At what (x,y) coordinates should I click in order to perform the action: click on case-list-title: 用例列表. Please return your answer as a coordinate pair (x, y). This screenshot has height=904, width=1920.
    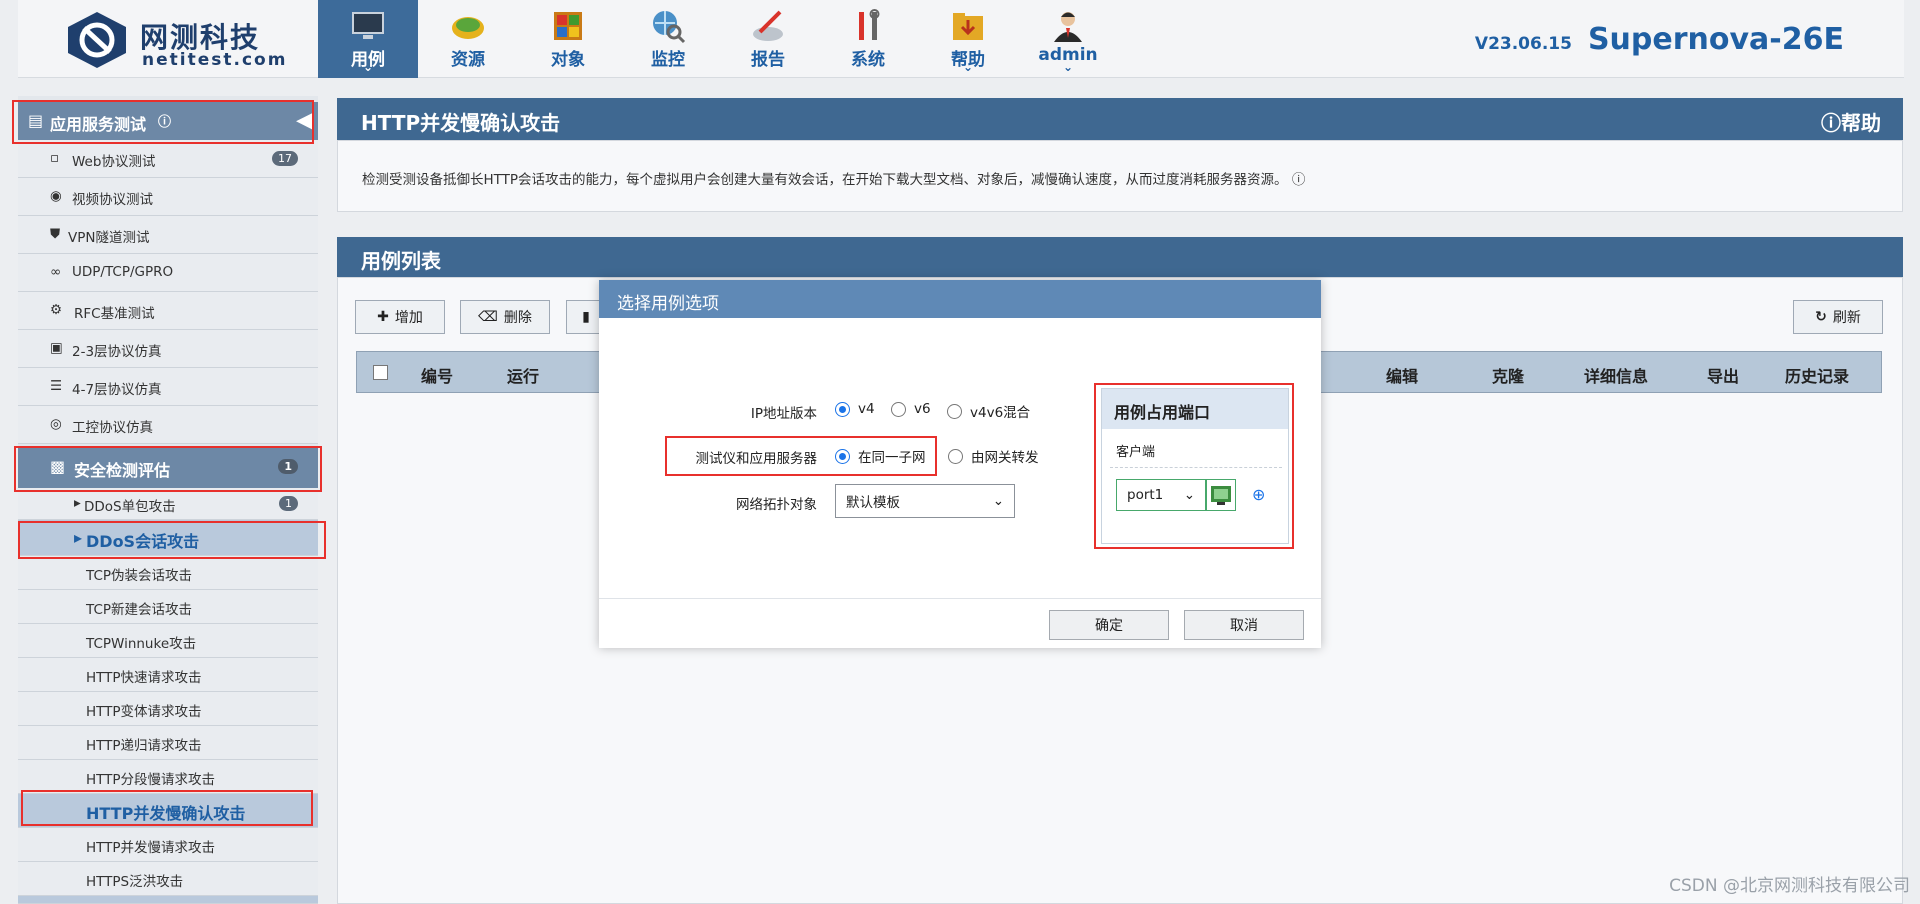
    Looking at the image, I should click on (401, 261).